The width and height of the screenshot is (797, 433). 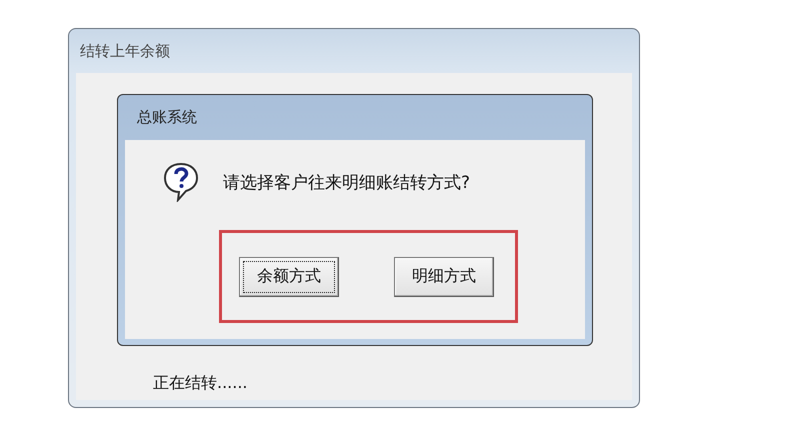 What do you see at coordinates (289, 276) in the screenshot?
I see `choice-button: 余额方式` at bounding box center [289, 276].